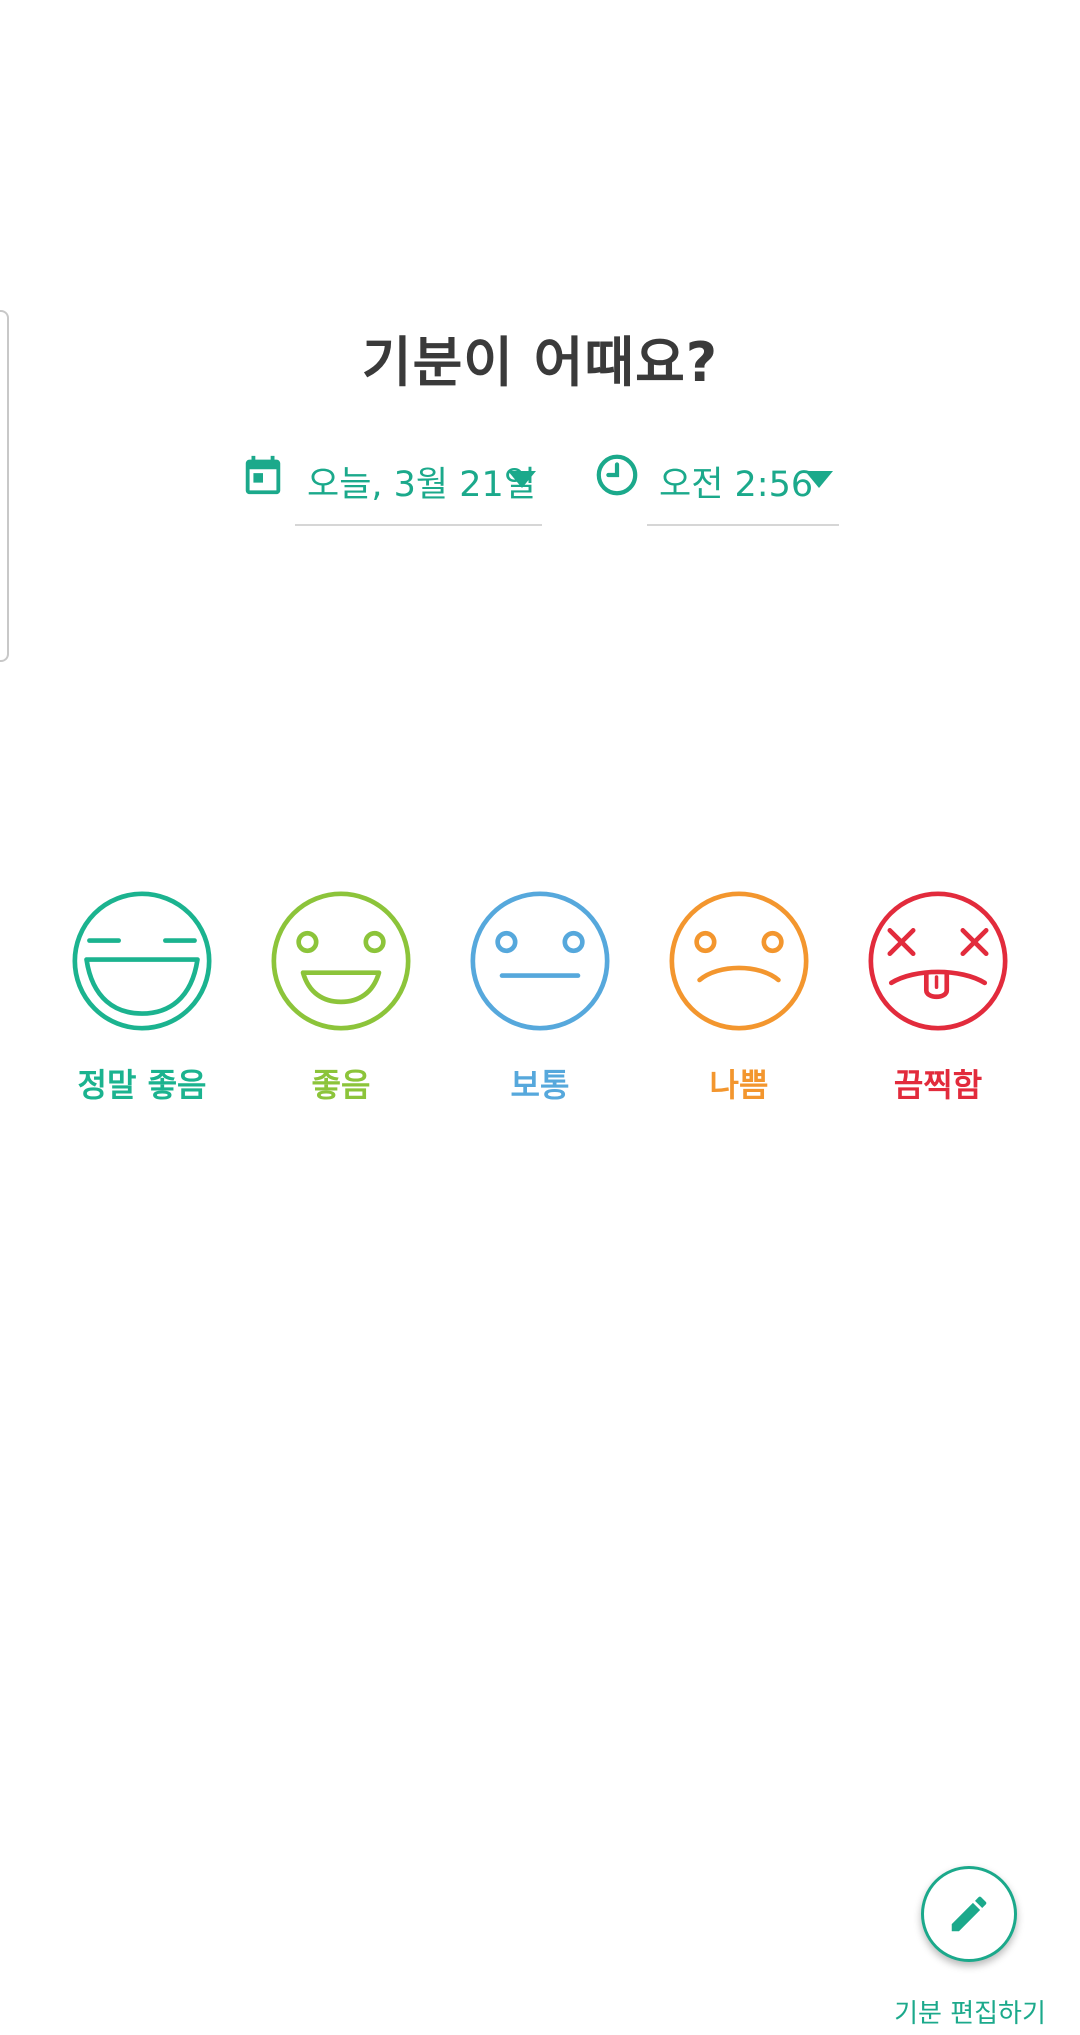 Image resolution: width=1080 pixels, height=2035 pixels. Describe the element at coordinates (617, 475) in the screenshot. I see `clock-icon` at that location.